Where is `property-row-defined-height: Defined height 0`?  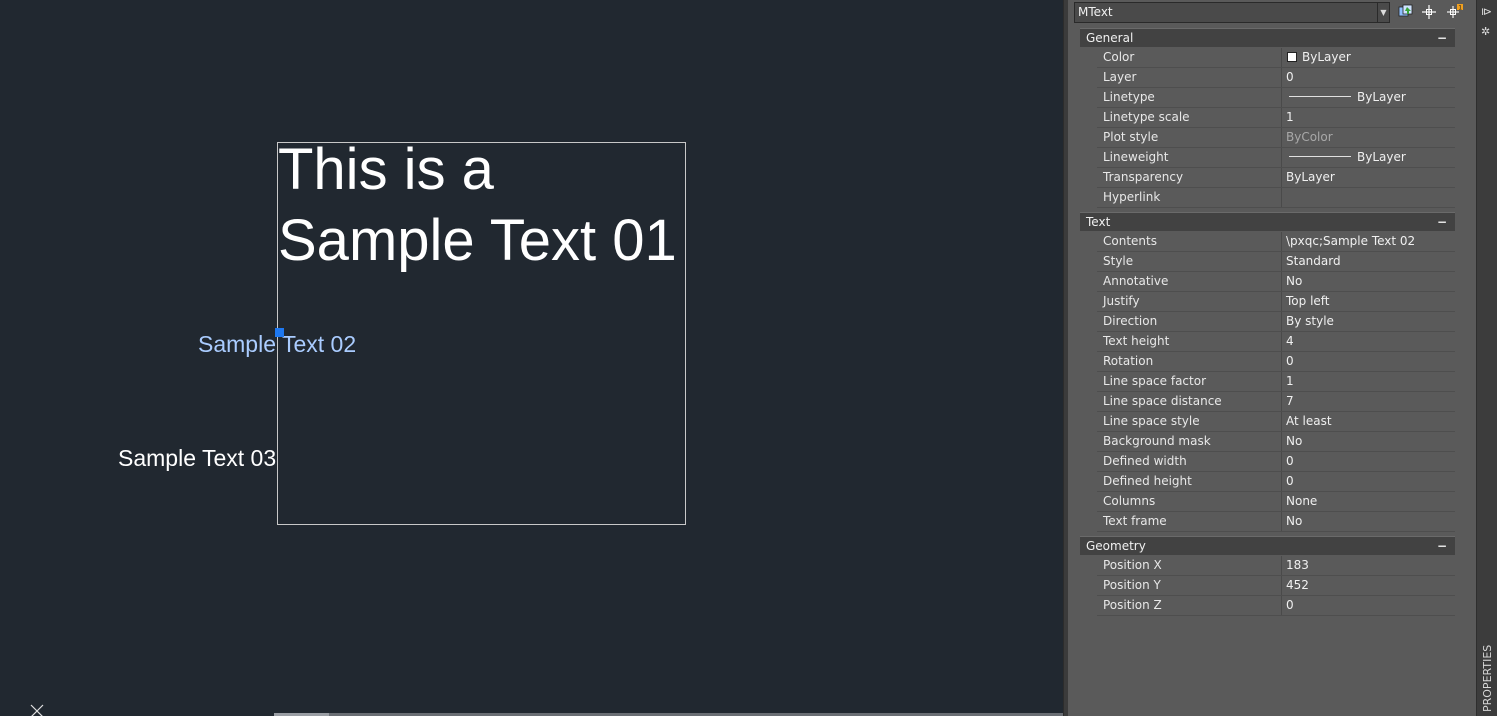
property-row-defined-height: Defined height 0 is located at coordinates (1276, 482).